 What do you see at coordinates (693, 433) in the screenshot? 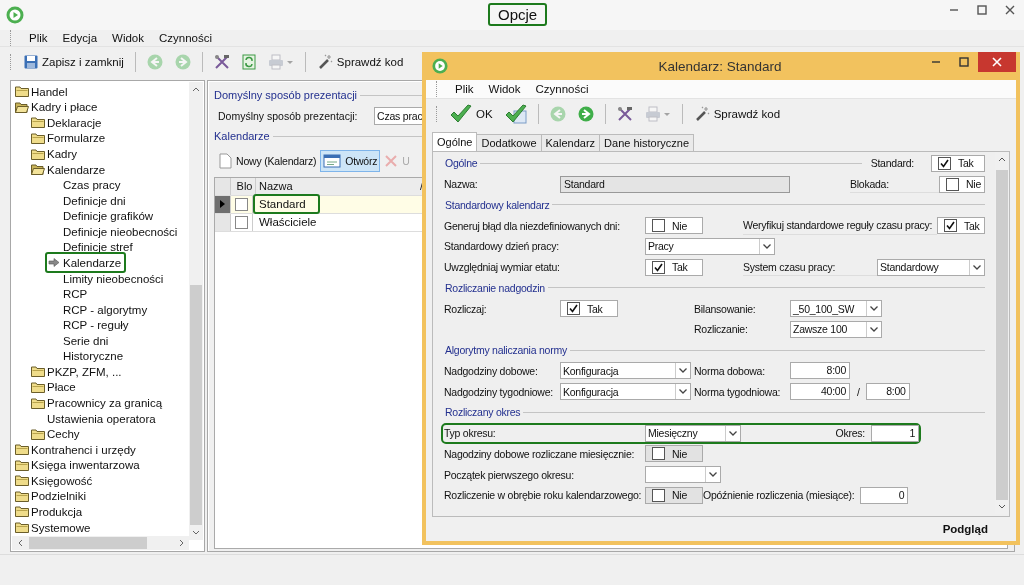
I see `dropdown: Miesięczny` at bounding box center [693, 433].